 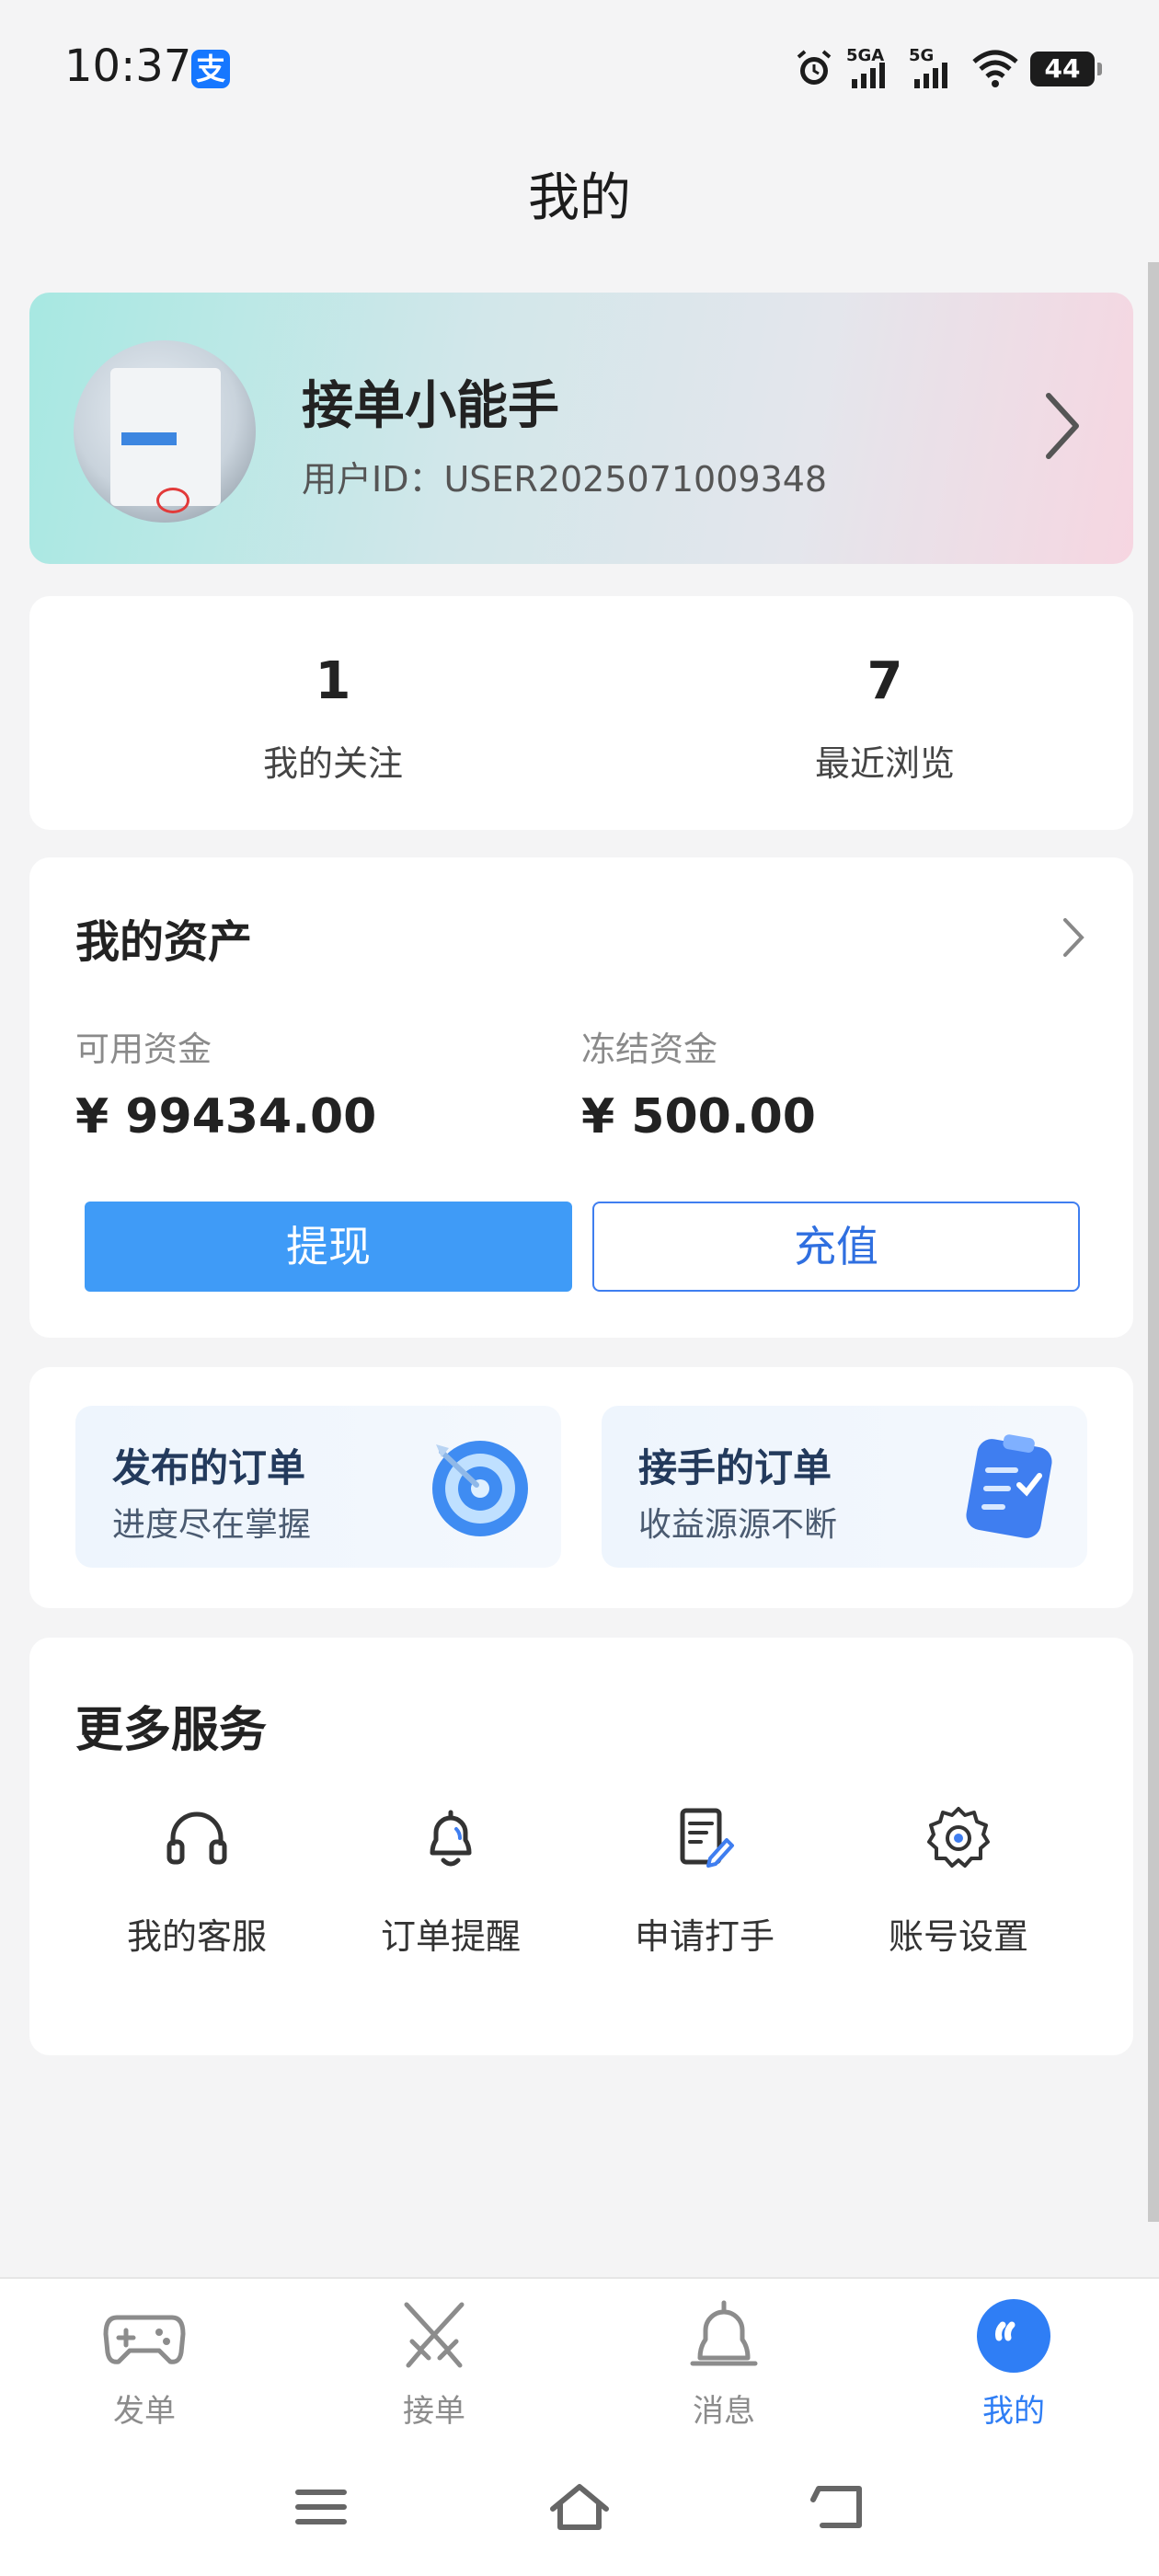 I want to click on username: 接单小能手, so click(x=430, y=406).